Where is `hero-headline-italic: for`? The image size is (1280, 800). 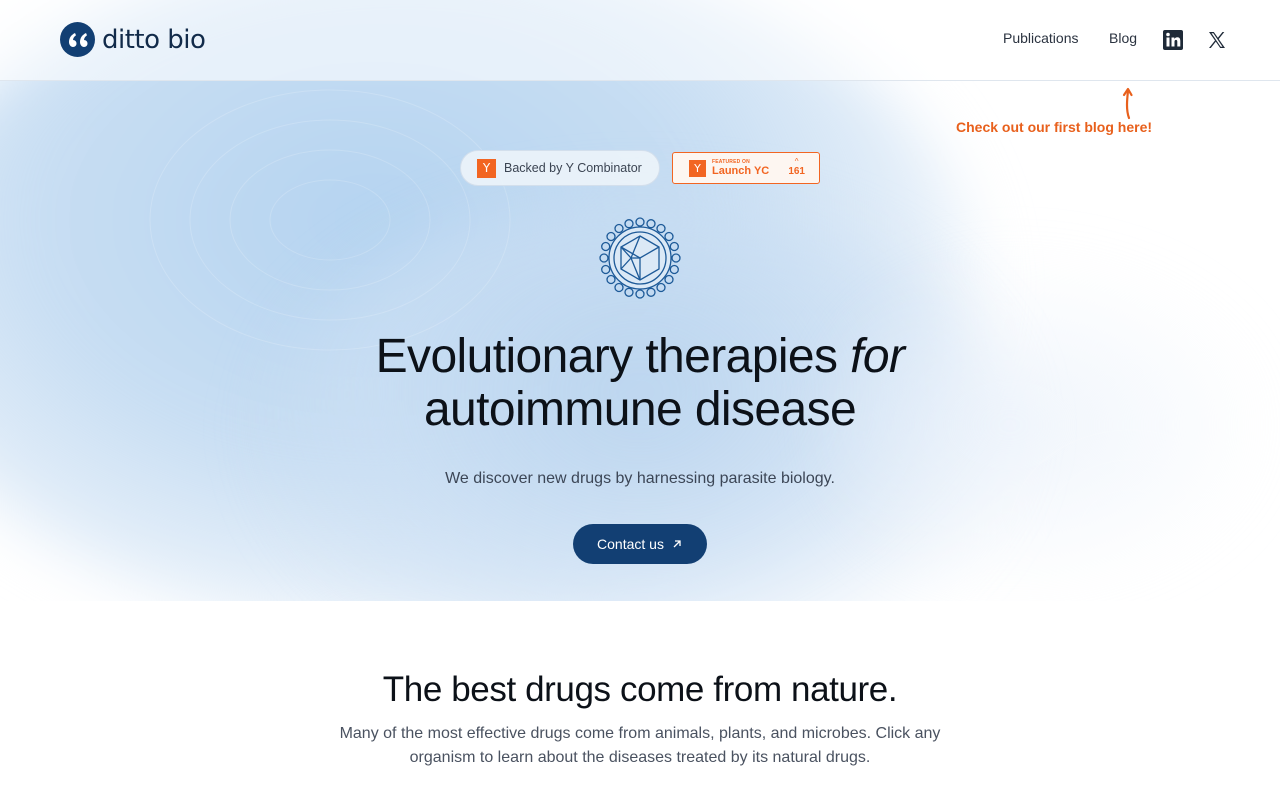
hero-headline-italic: for is located at coordinates (877, 356).